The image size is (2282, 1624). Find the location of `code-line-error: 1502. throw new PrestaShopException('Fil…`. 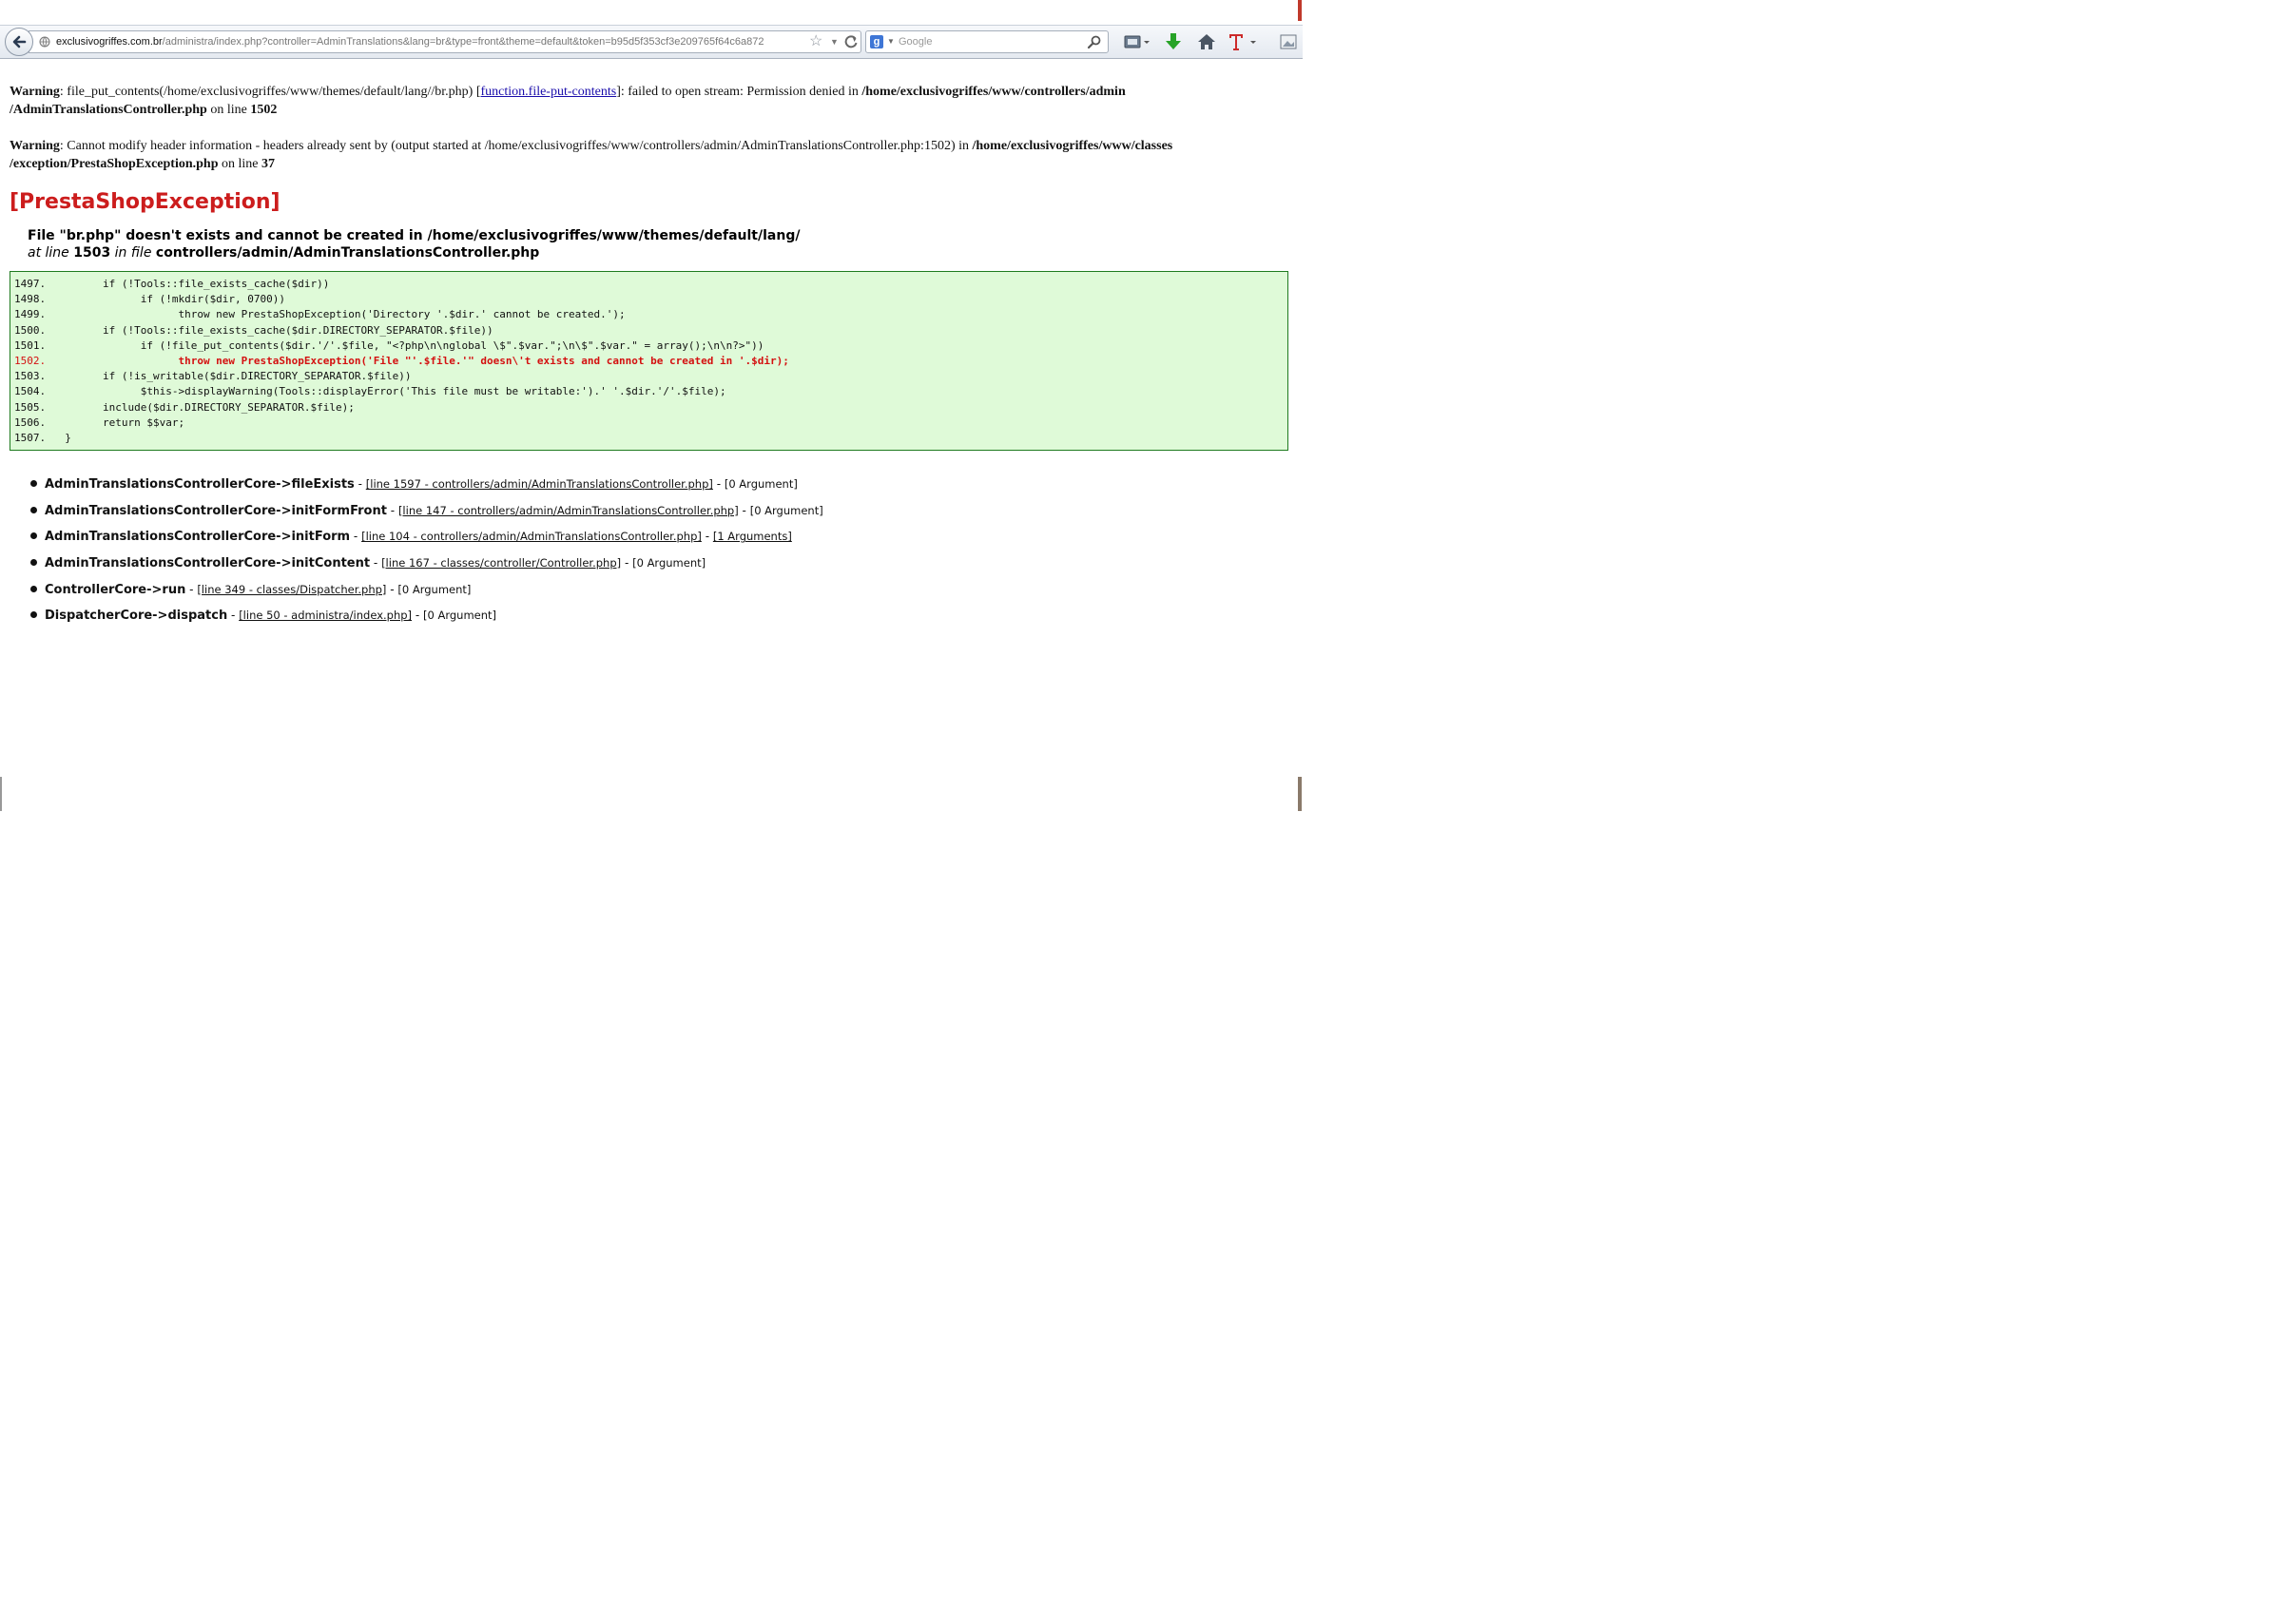

code-line-error: 1502. throw new PrestaShopException('Fil… is located at coordinates (649, 361).